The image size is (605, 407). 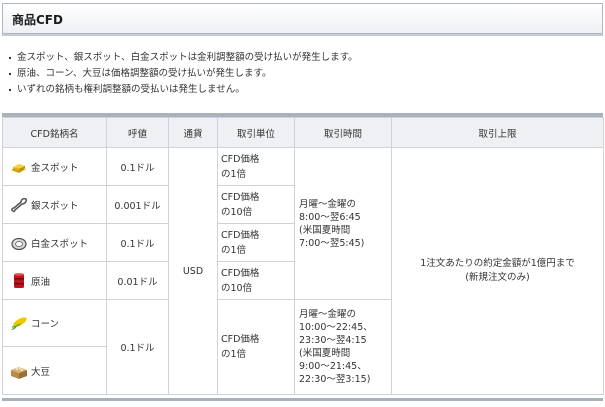 I want to click on col-header-unit: 取引単位, so click(x=256, y=132).